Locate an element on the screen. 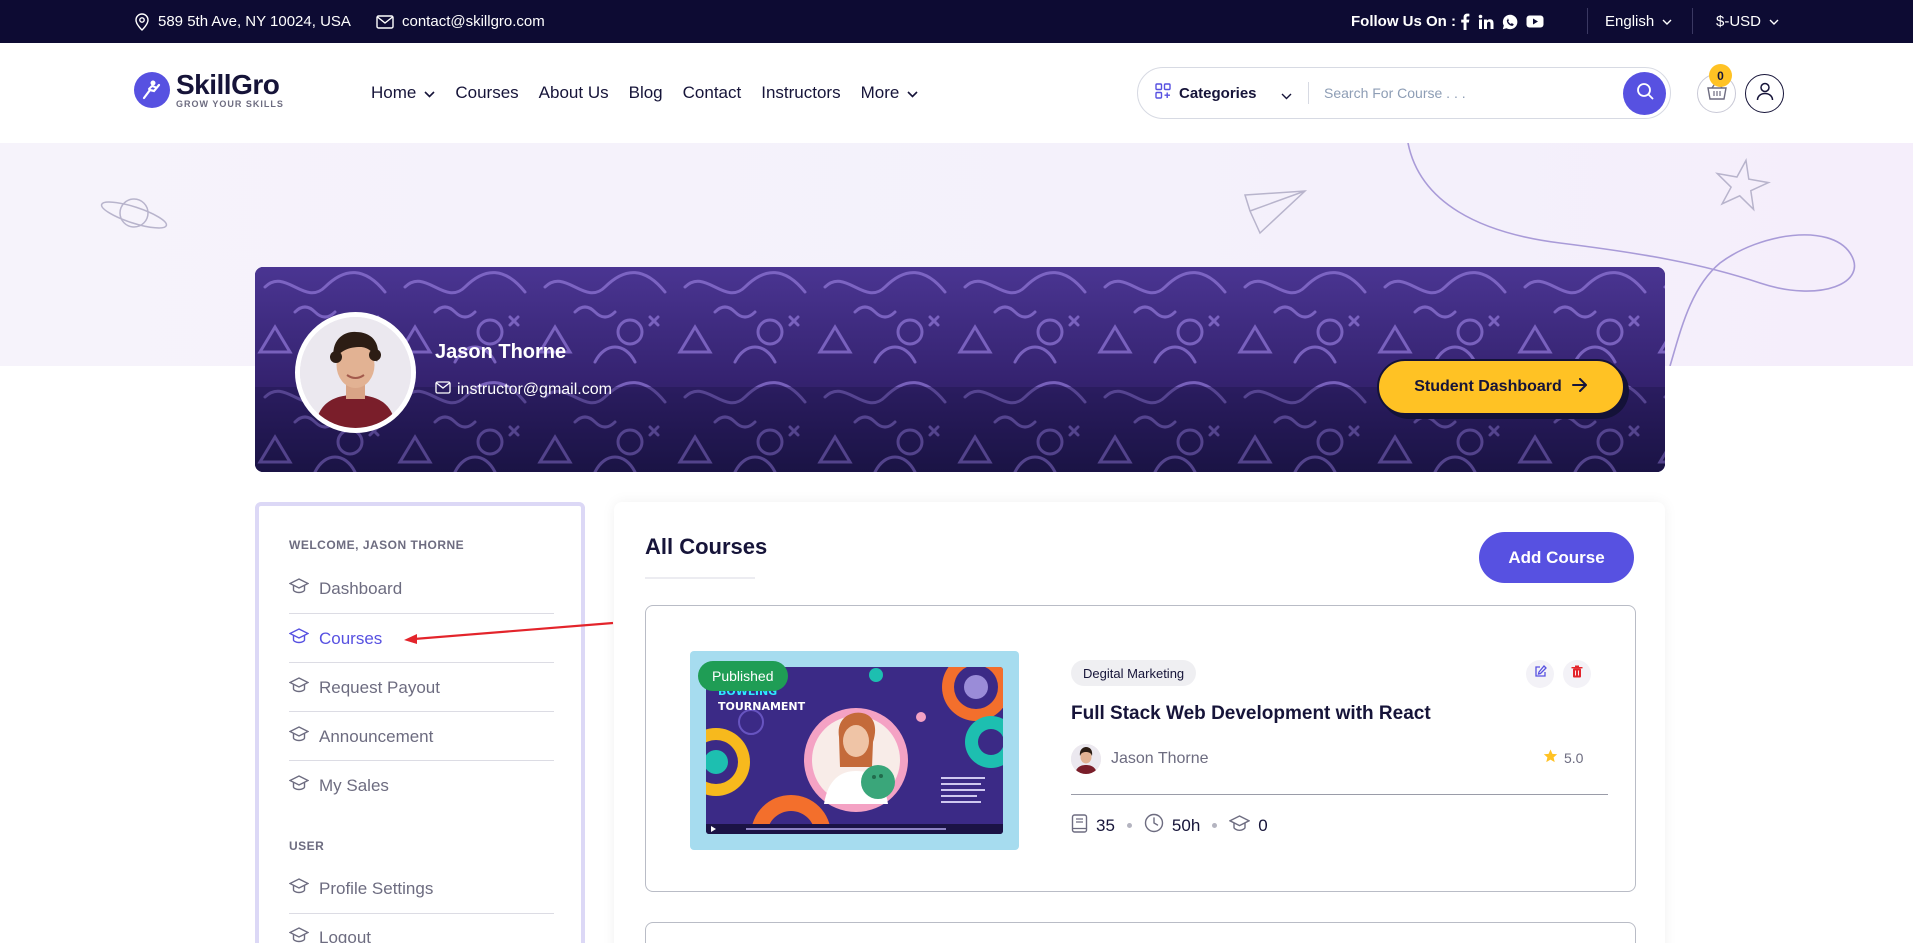  nav-about: About Us is located at coordinates (574, 93).